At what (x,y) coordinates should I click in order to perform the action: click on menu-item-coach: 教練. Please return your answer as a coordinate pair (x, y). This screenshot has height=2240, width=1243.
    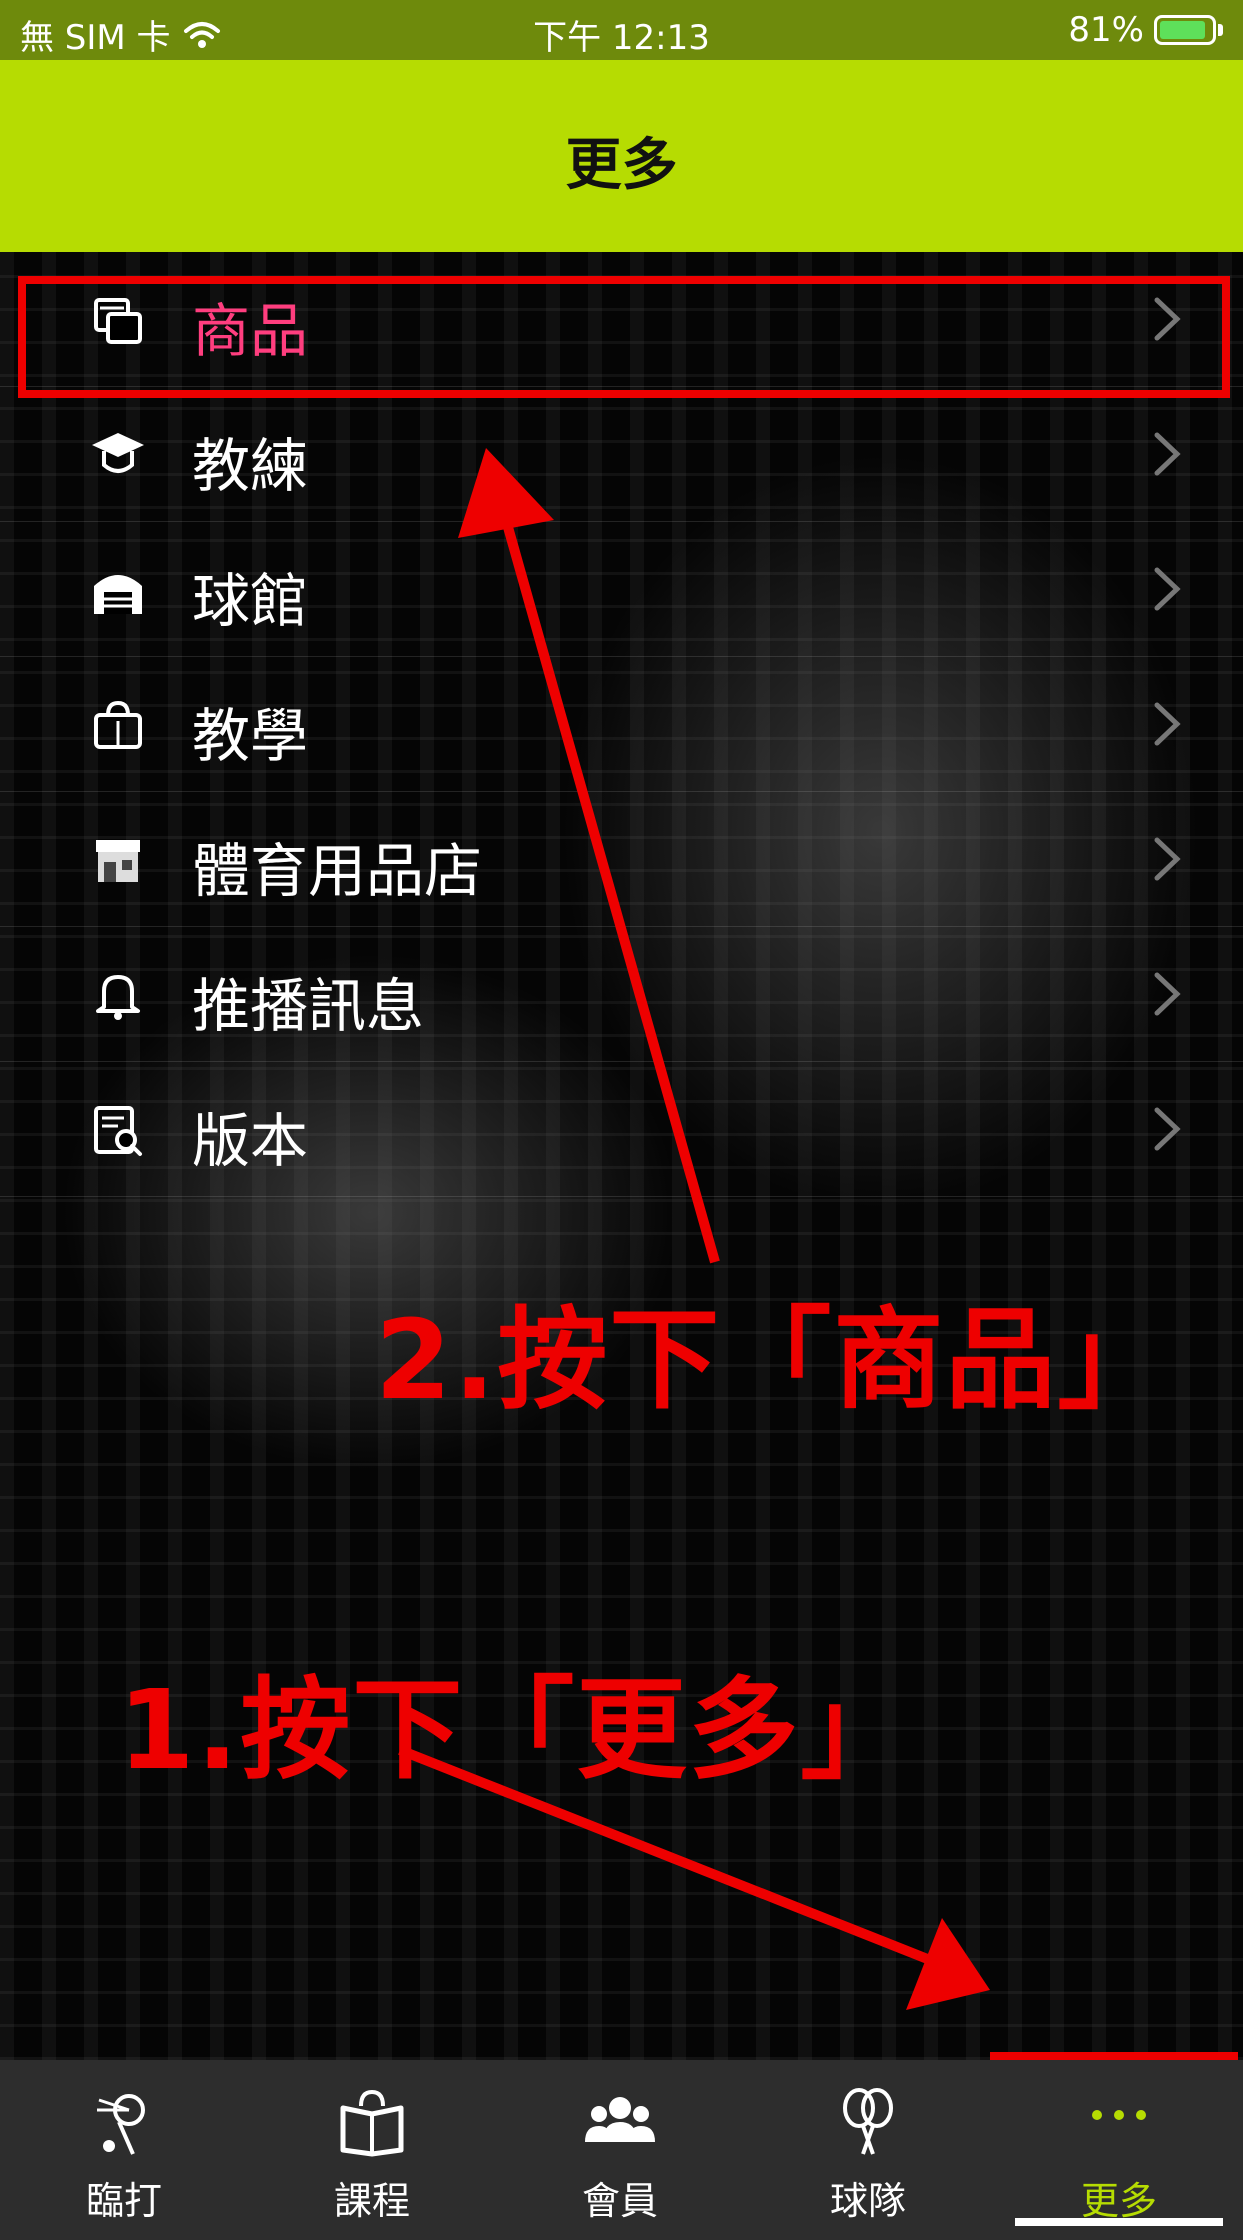
    Looking at the image, I should click on (621, 454).